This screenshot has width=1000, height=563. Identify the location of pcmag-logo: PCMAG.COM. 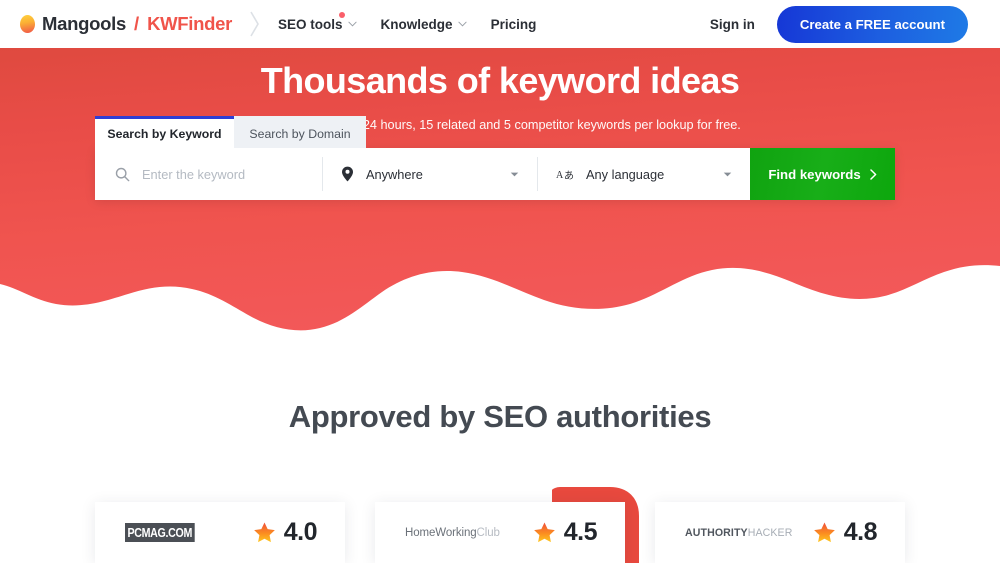
(160, 532).